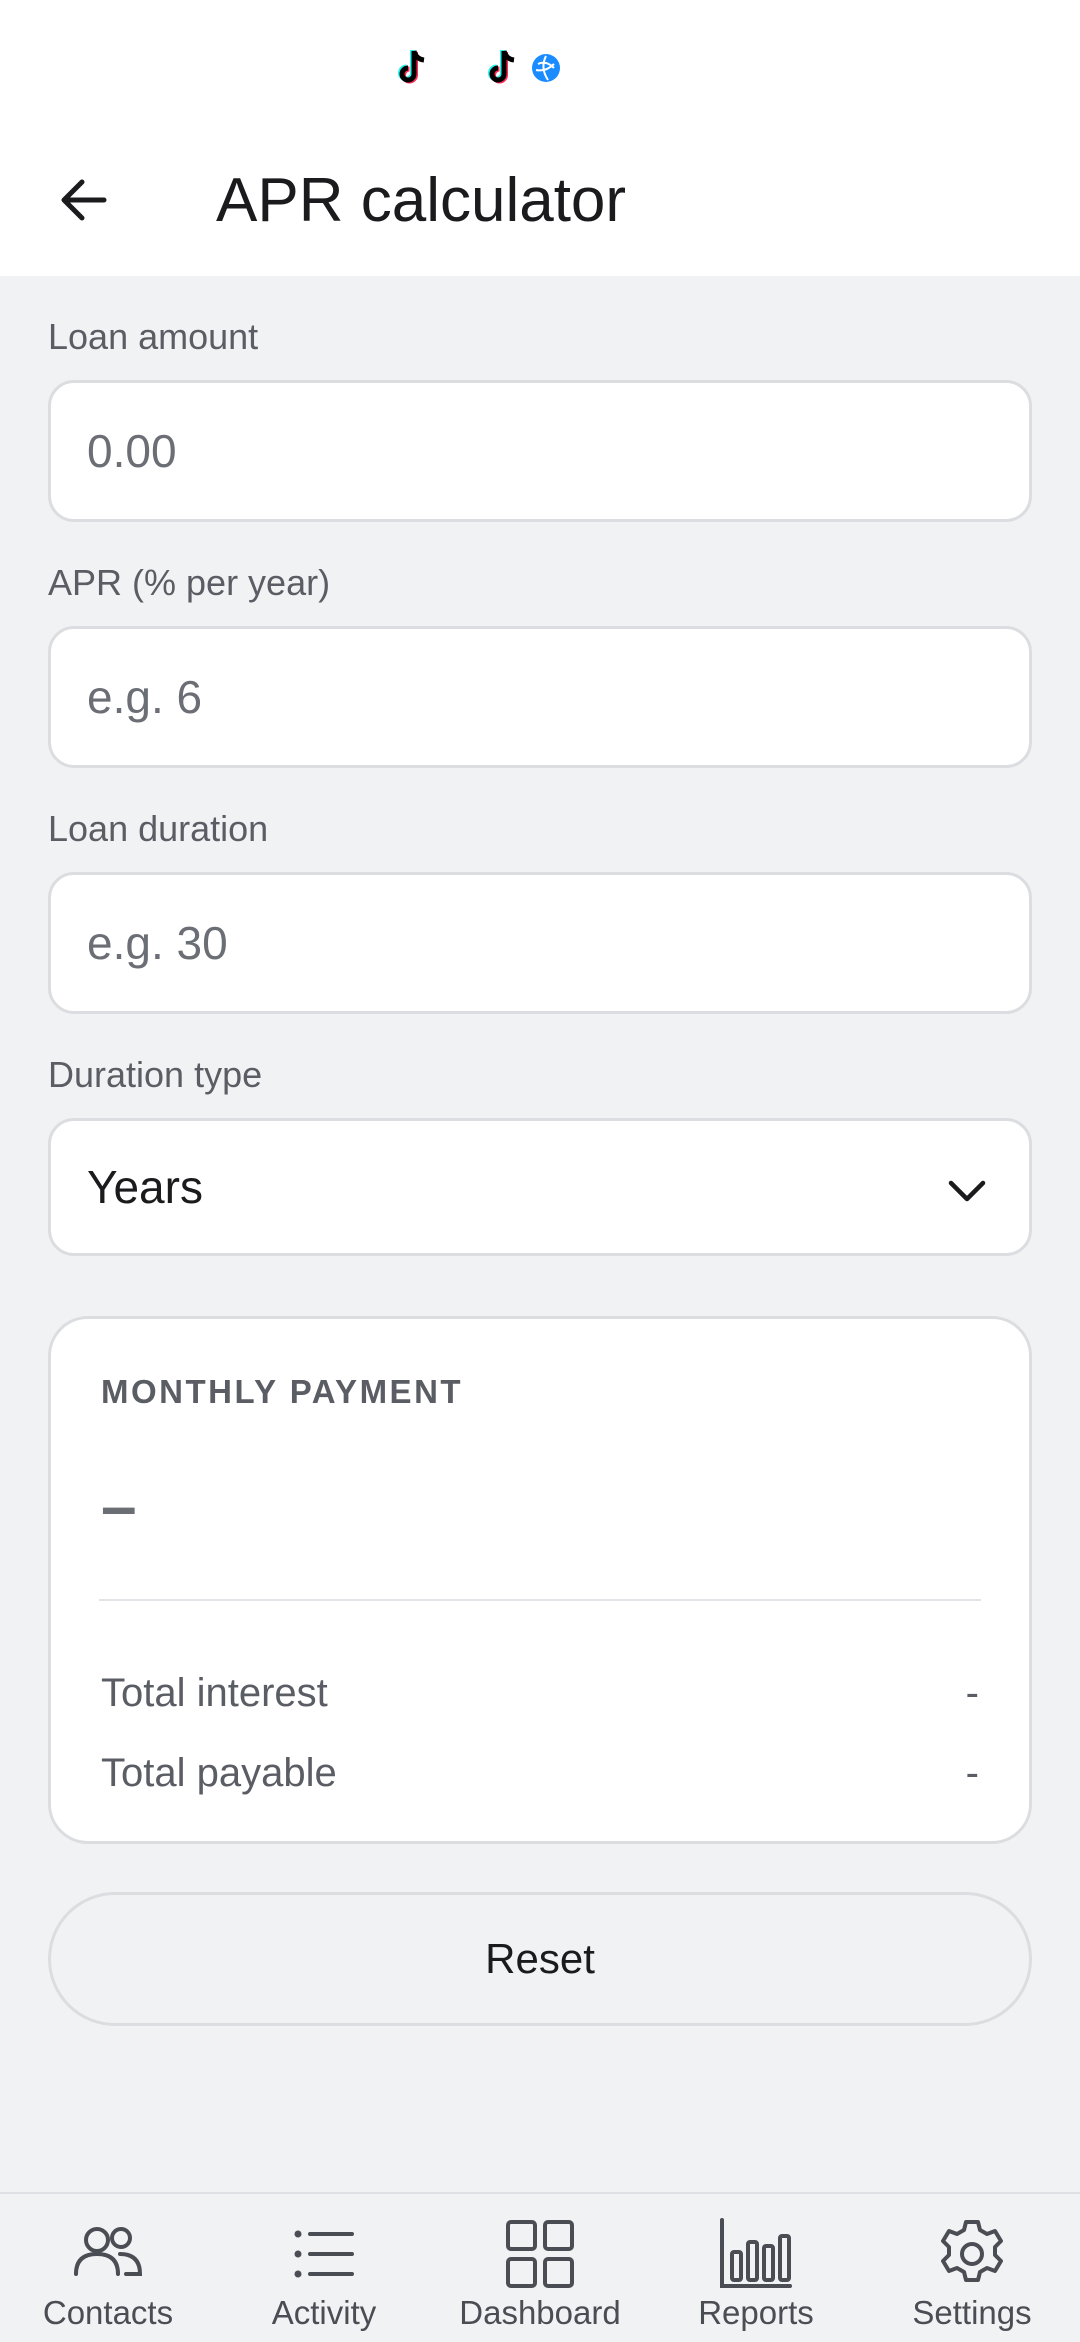 The width and height of the screenshot is (1080, 2342). Describe the element at coordinates (972, 2251) in the screenshot. I see `gear-icon` at that location.